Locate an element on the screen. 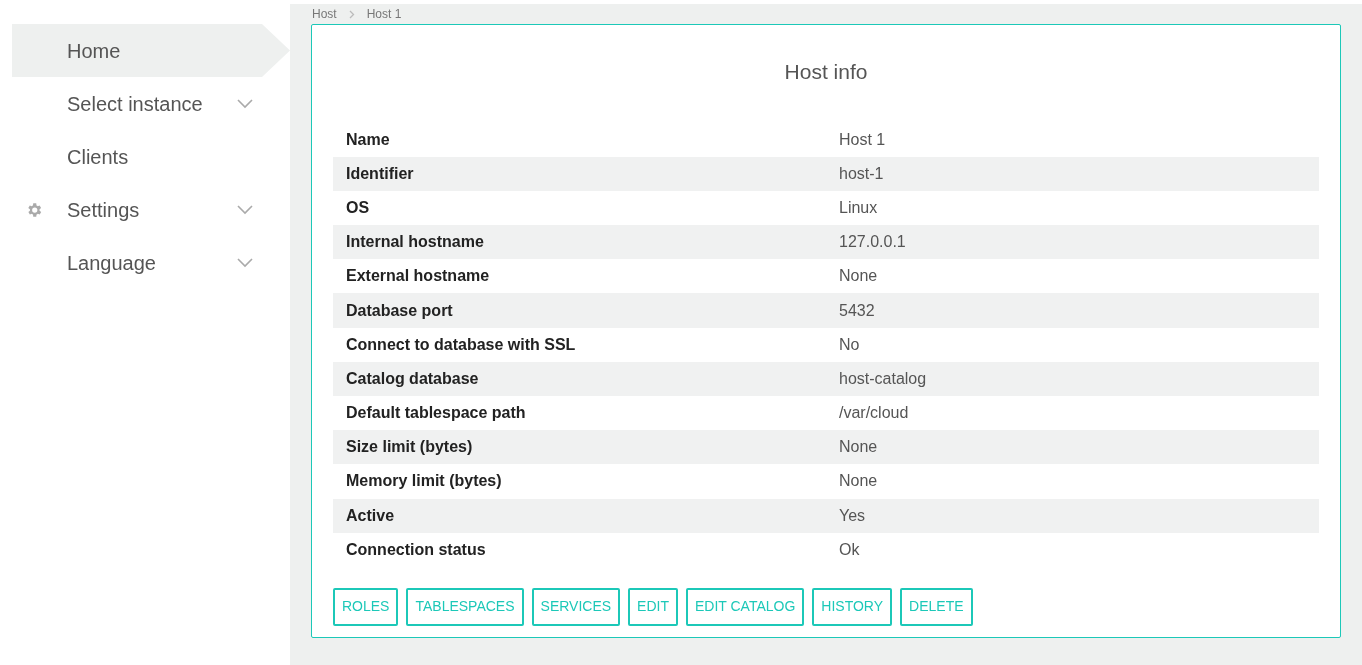 This screenshot has width=1362, height=665. field-label: OS is located at coordinates (358, 207).